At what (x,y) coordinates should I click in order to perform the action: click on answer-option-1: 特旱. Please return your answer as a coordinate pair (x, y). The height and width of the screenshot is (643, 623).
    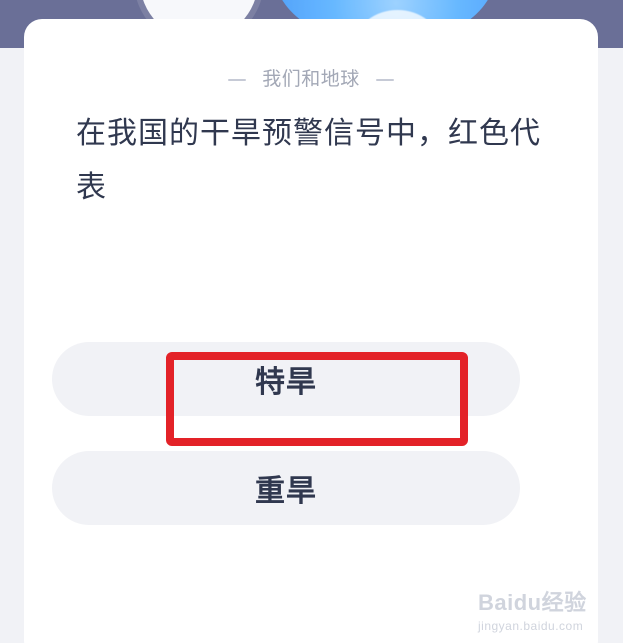
    Looking at the image, I should click on (286, 379).